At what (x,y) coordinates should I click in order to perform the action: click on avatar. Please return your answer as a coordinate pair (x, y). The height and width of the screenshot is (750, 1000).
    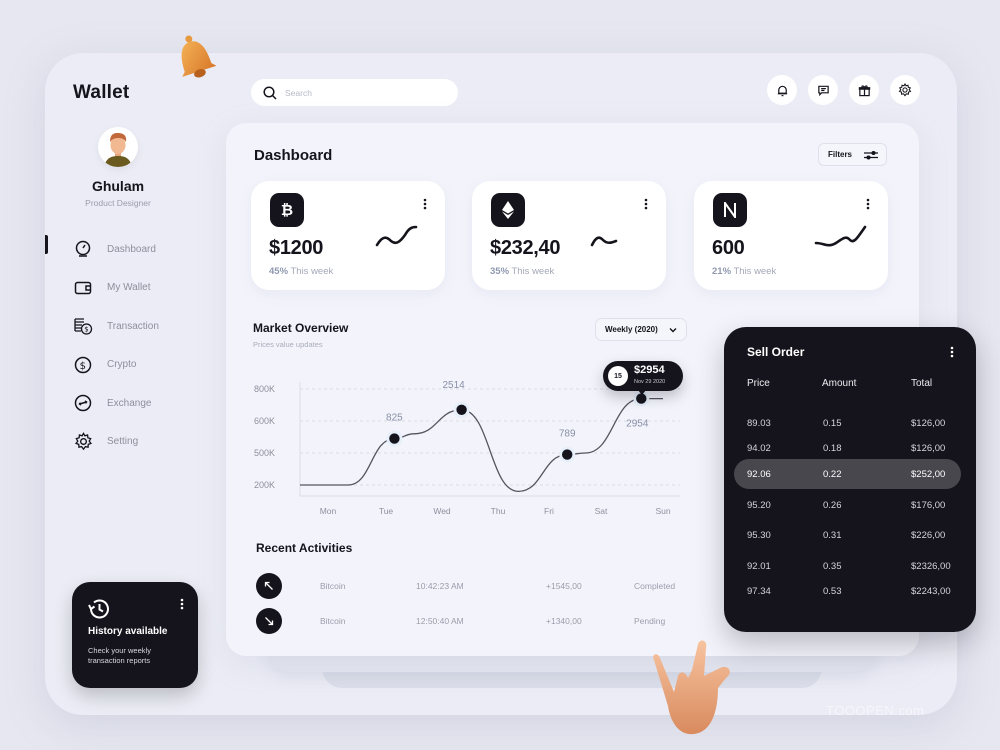
    Looking at the image, I should click on (118, 147).